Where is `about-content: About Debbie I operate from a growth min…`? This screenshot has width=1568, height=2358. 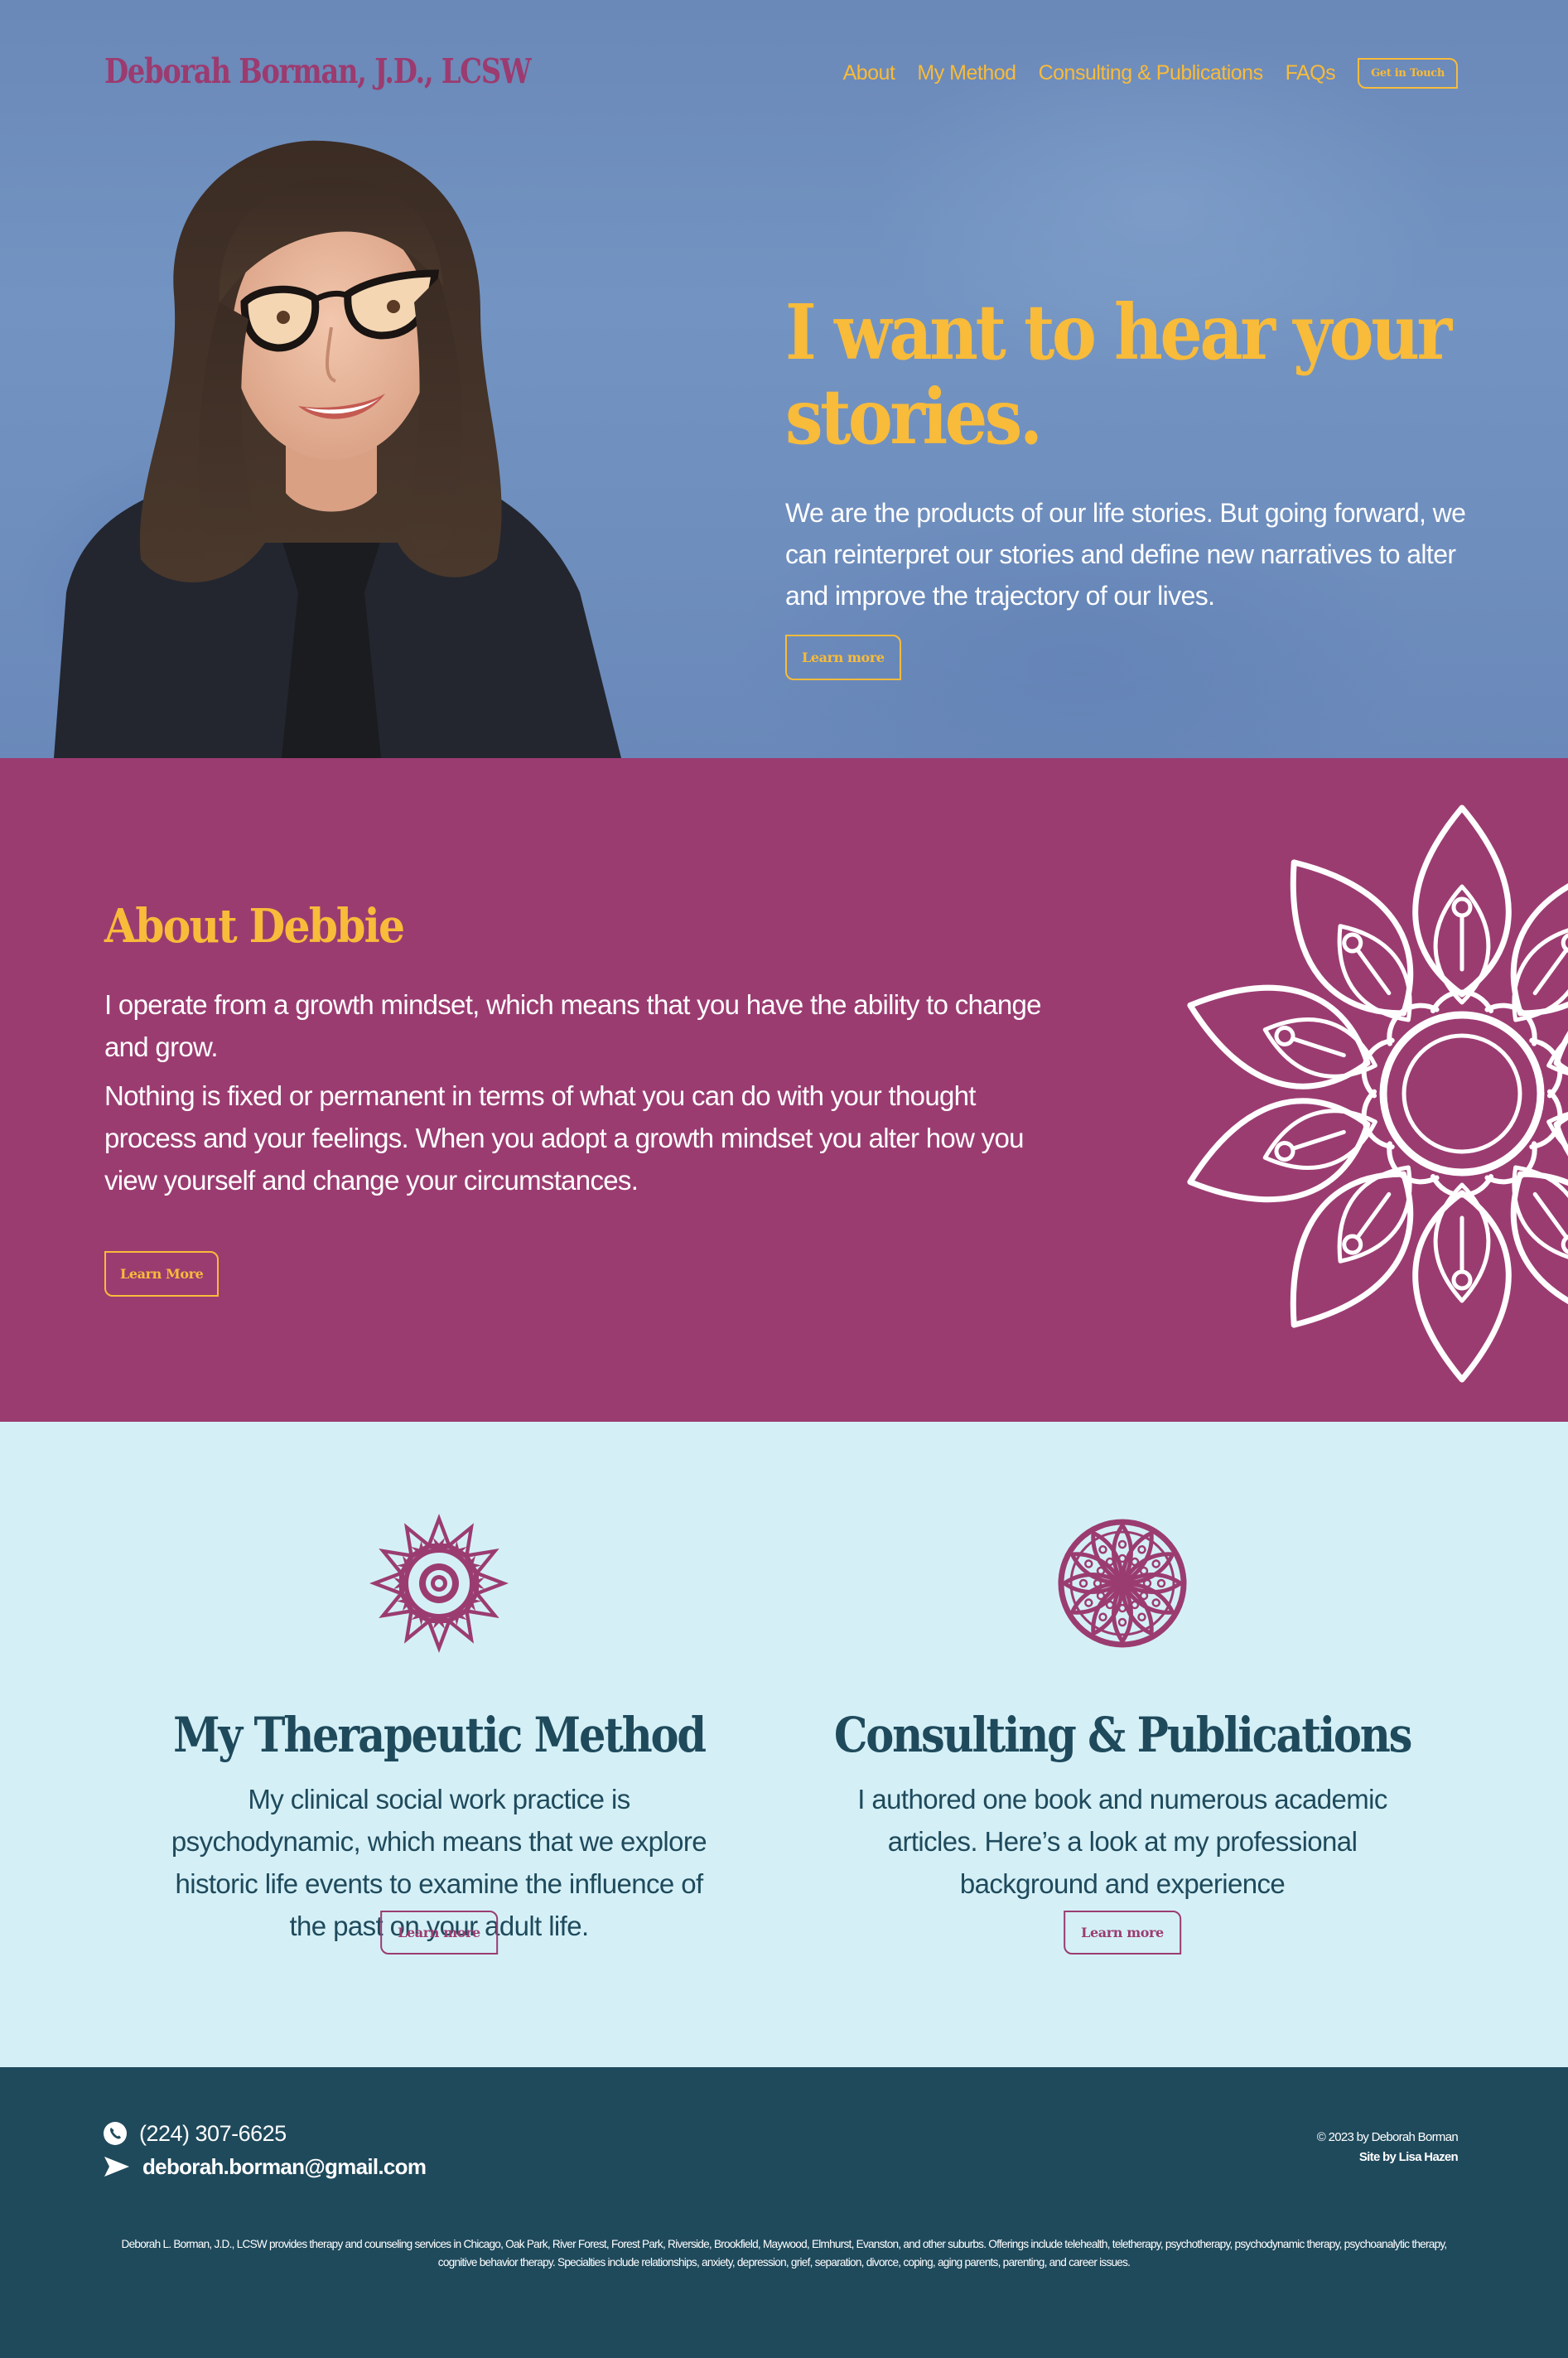 about-content: About Debbie I operate from a growth min… is located at coordinates (584, 1098).